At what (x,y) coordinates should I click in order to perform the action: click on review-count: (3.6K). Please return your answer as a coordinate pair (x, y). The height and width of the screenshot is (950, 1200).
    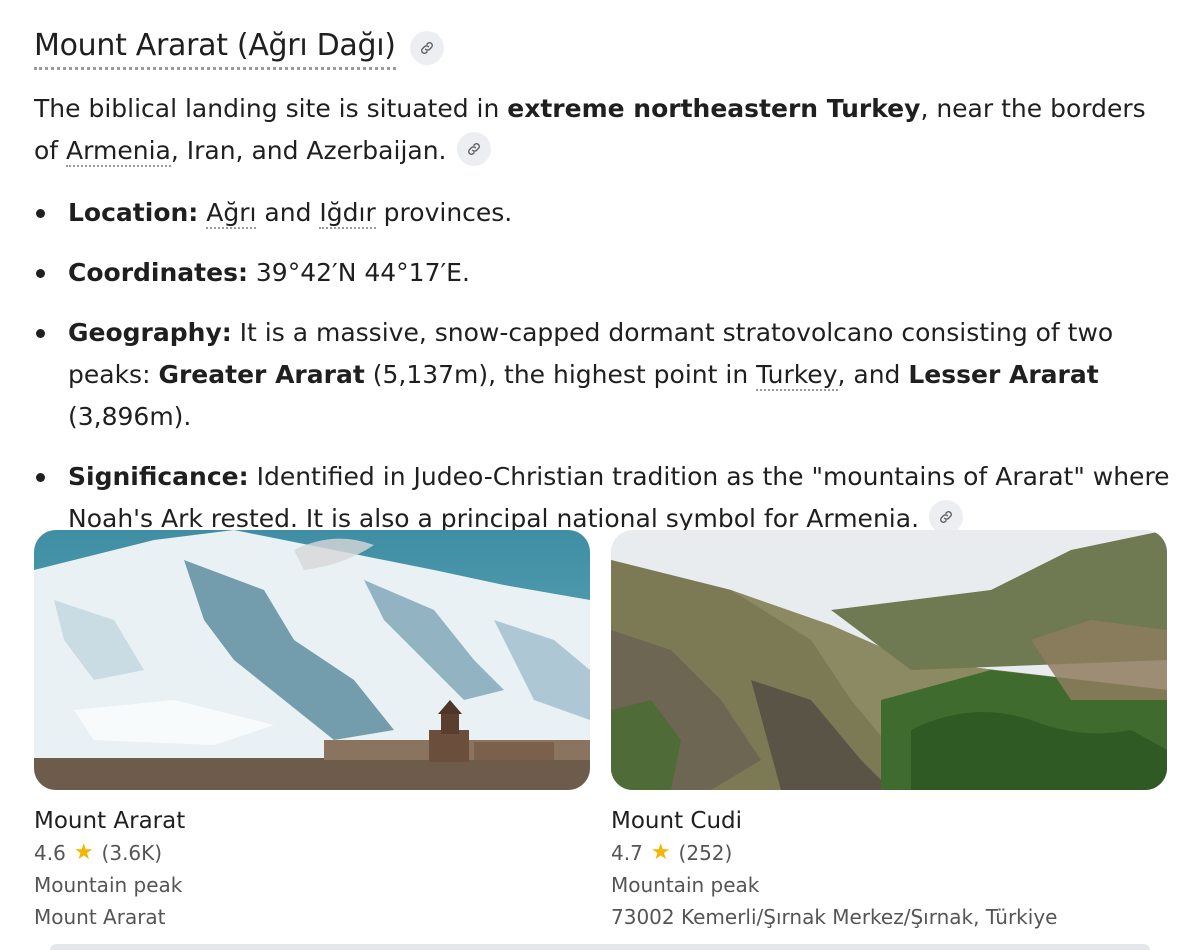
    Looking at the image, I should click on (132, 853).